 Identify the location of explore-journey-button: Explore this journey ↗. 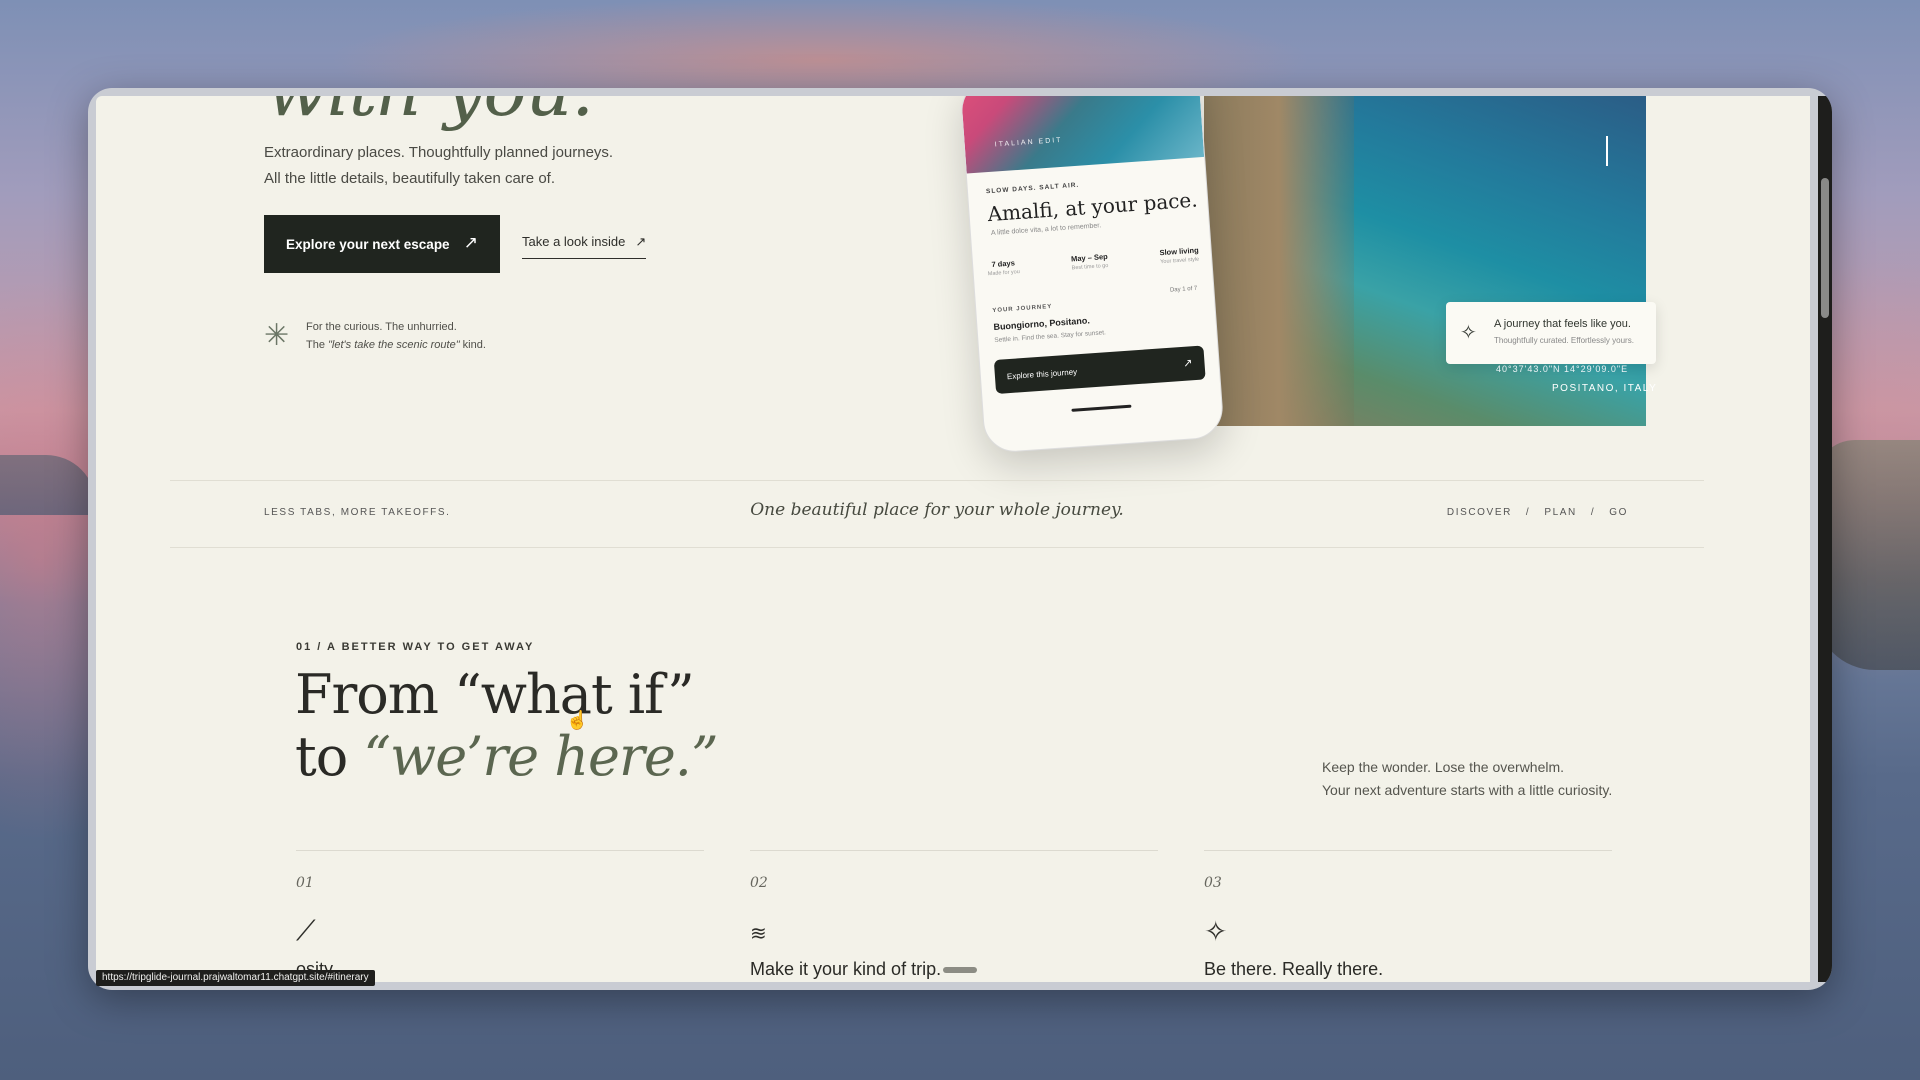
(1099, 370).